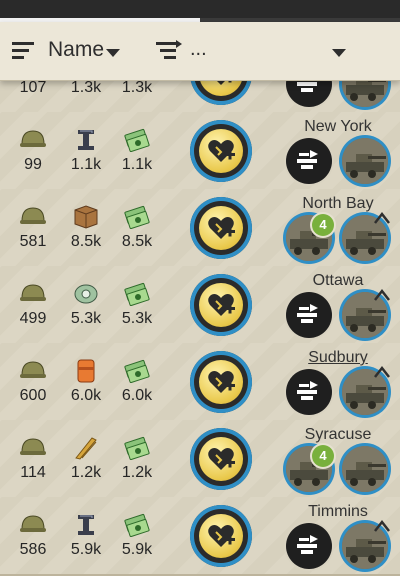 The height and width of the screenshot is (576, 400). I want to click on city-row: 586 5.9k 5.9k Timmins, so click(200, 536).